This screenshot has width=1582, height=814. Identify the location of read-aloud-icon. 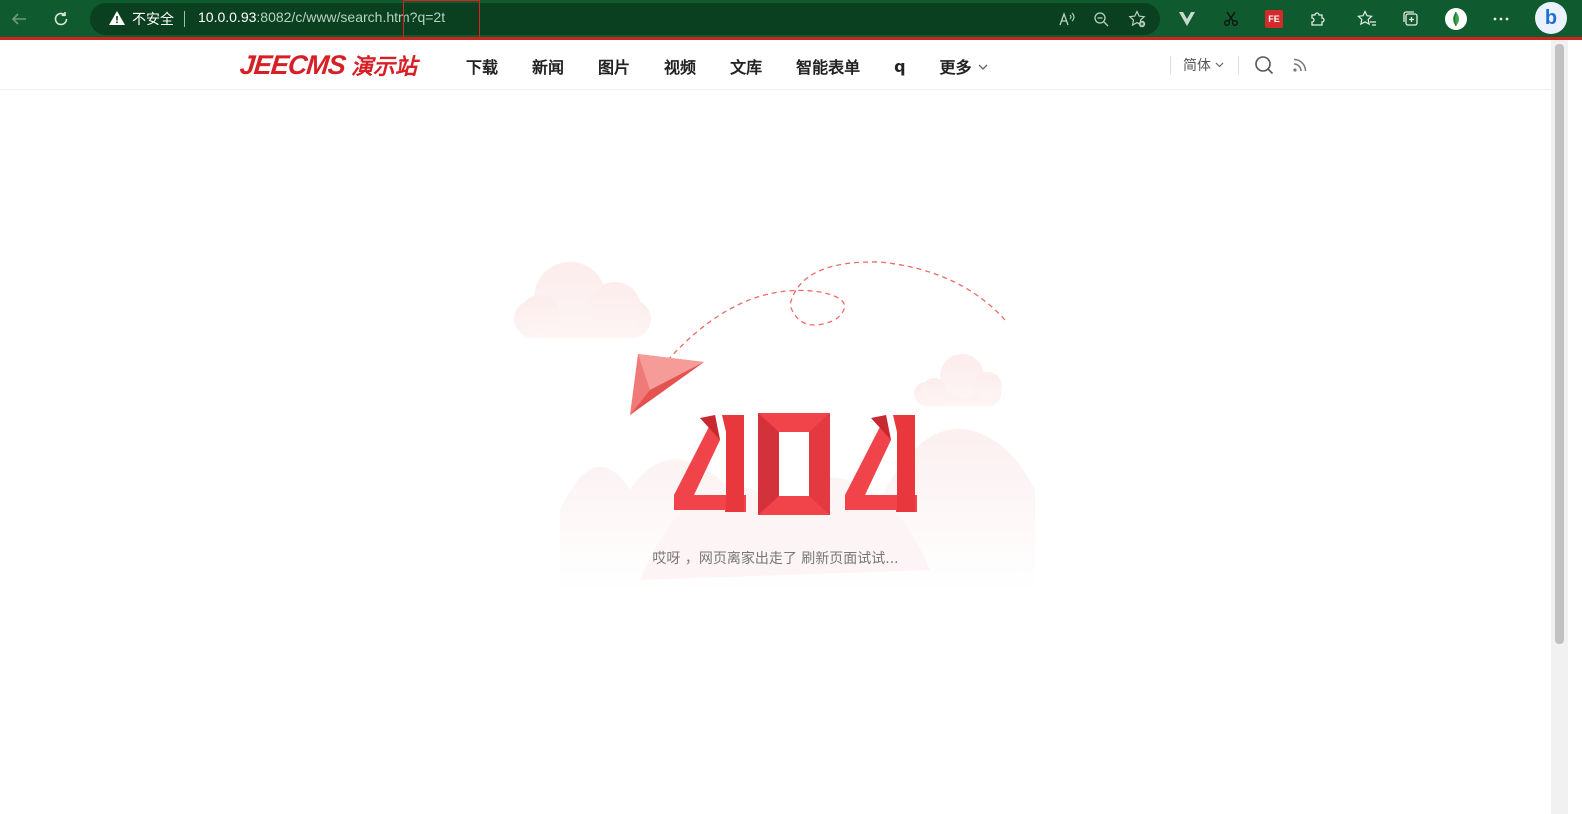
(1067, 19).